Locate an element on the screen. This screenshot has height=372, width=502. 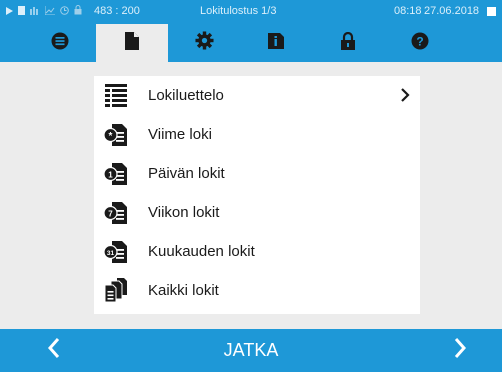
svg-text: 31 is located at coordinates (111, 253).